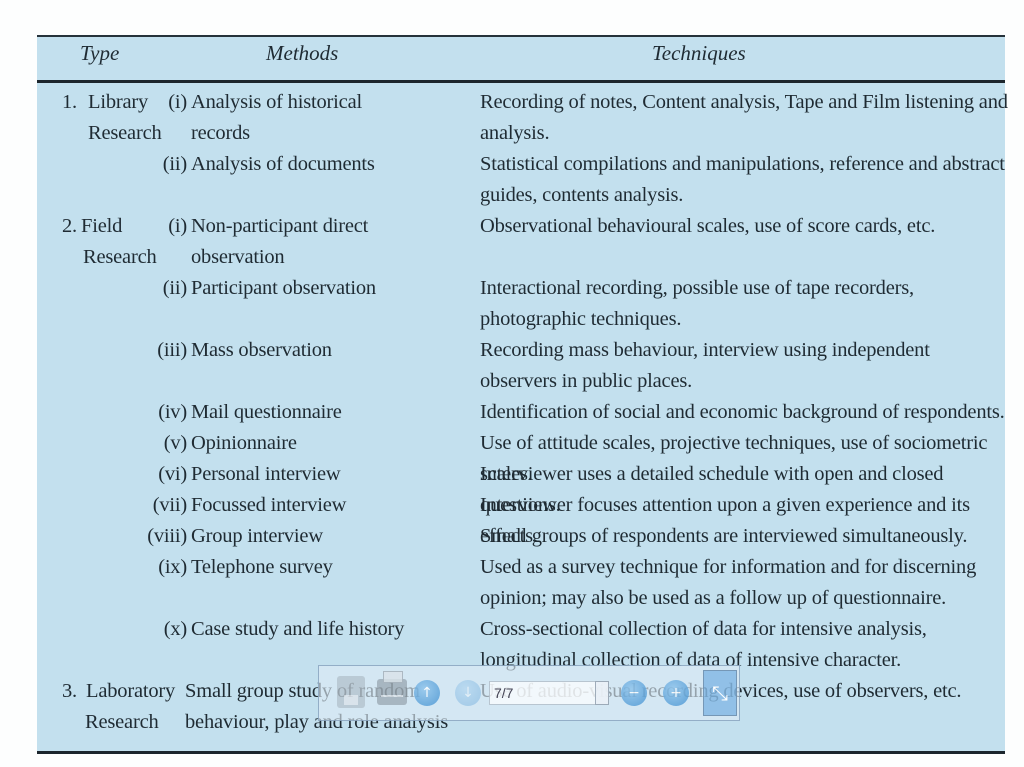 The image size is (1024, 767). I want to click on type-number: 2., so click(69, 226).